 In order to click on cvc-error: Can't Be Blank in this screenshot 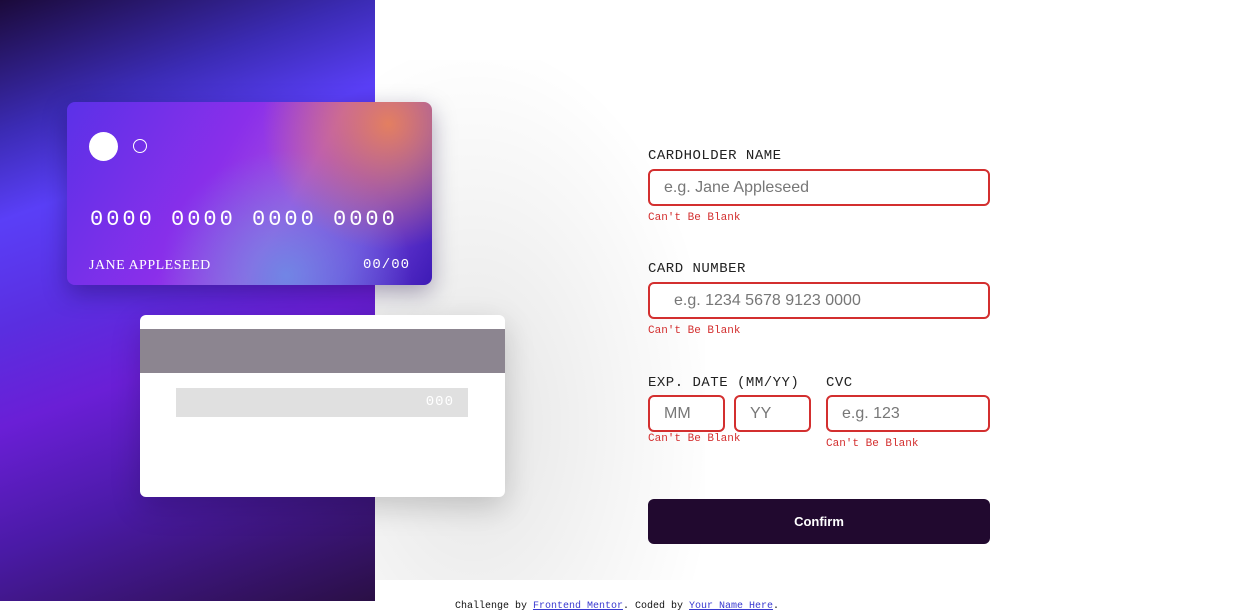, I will do `click(872, 444)`.